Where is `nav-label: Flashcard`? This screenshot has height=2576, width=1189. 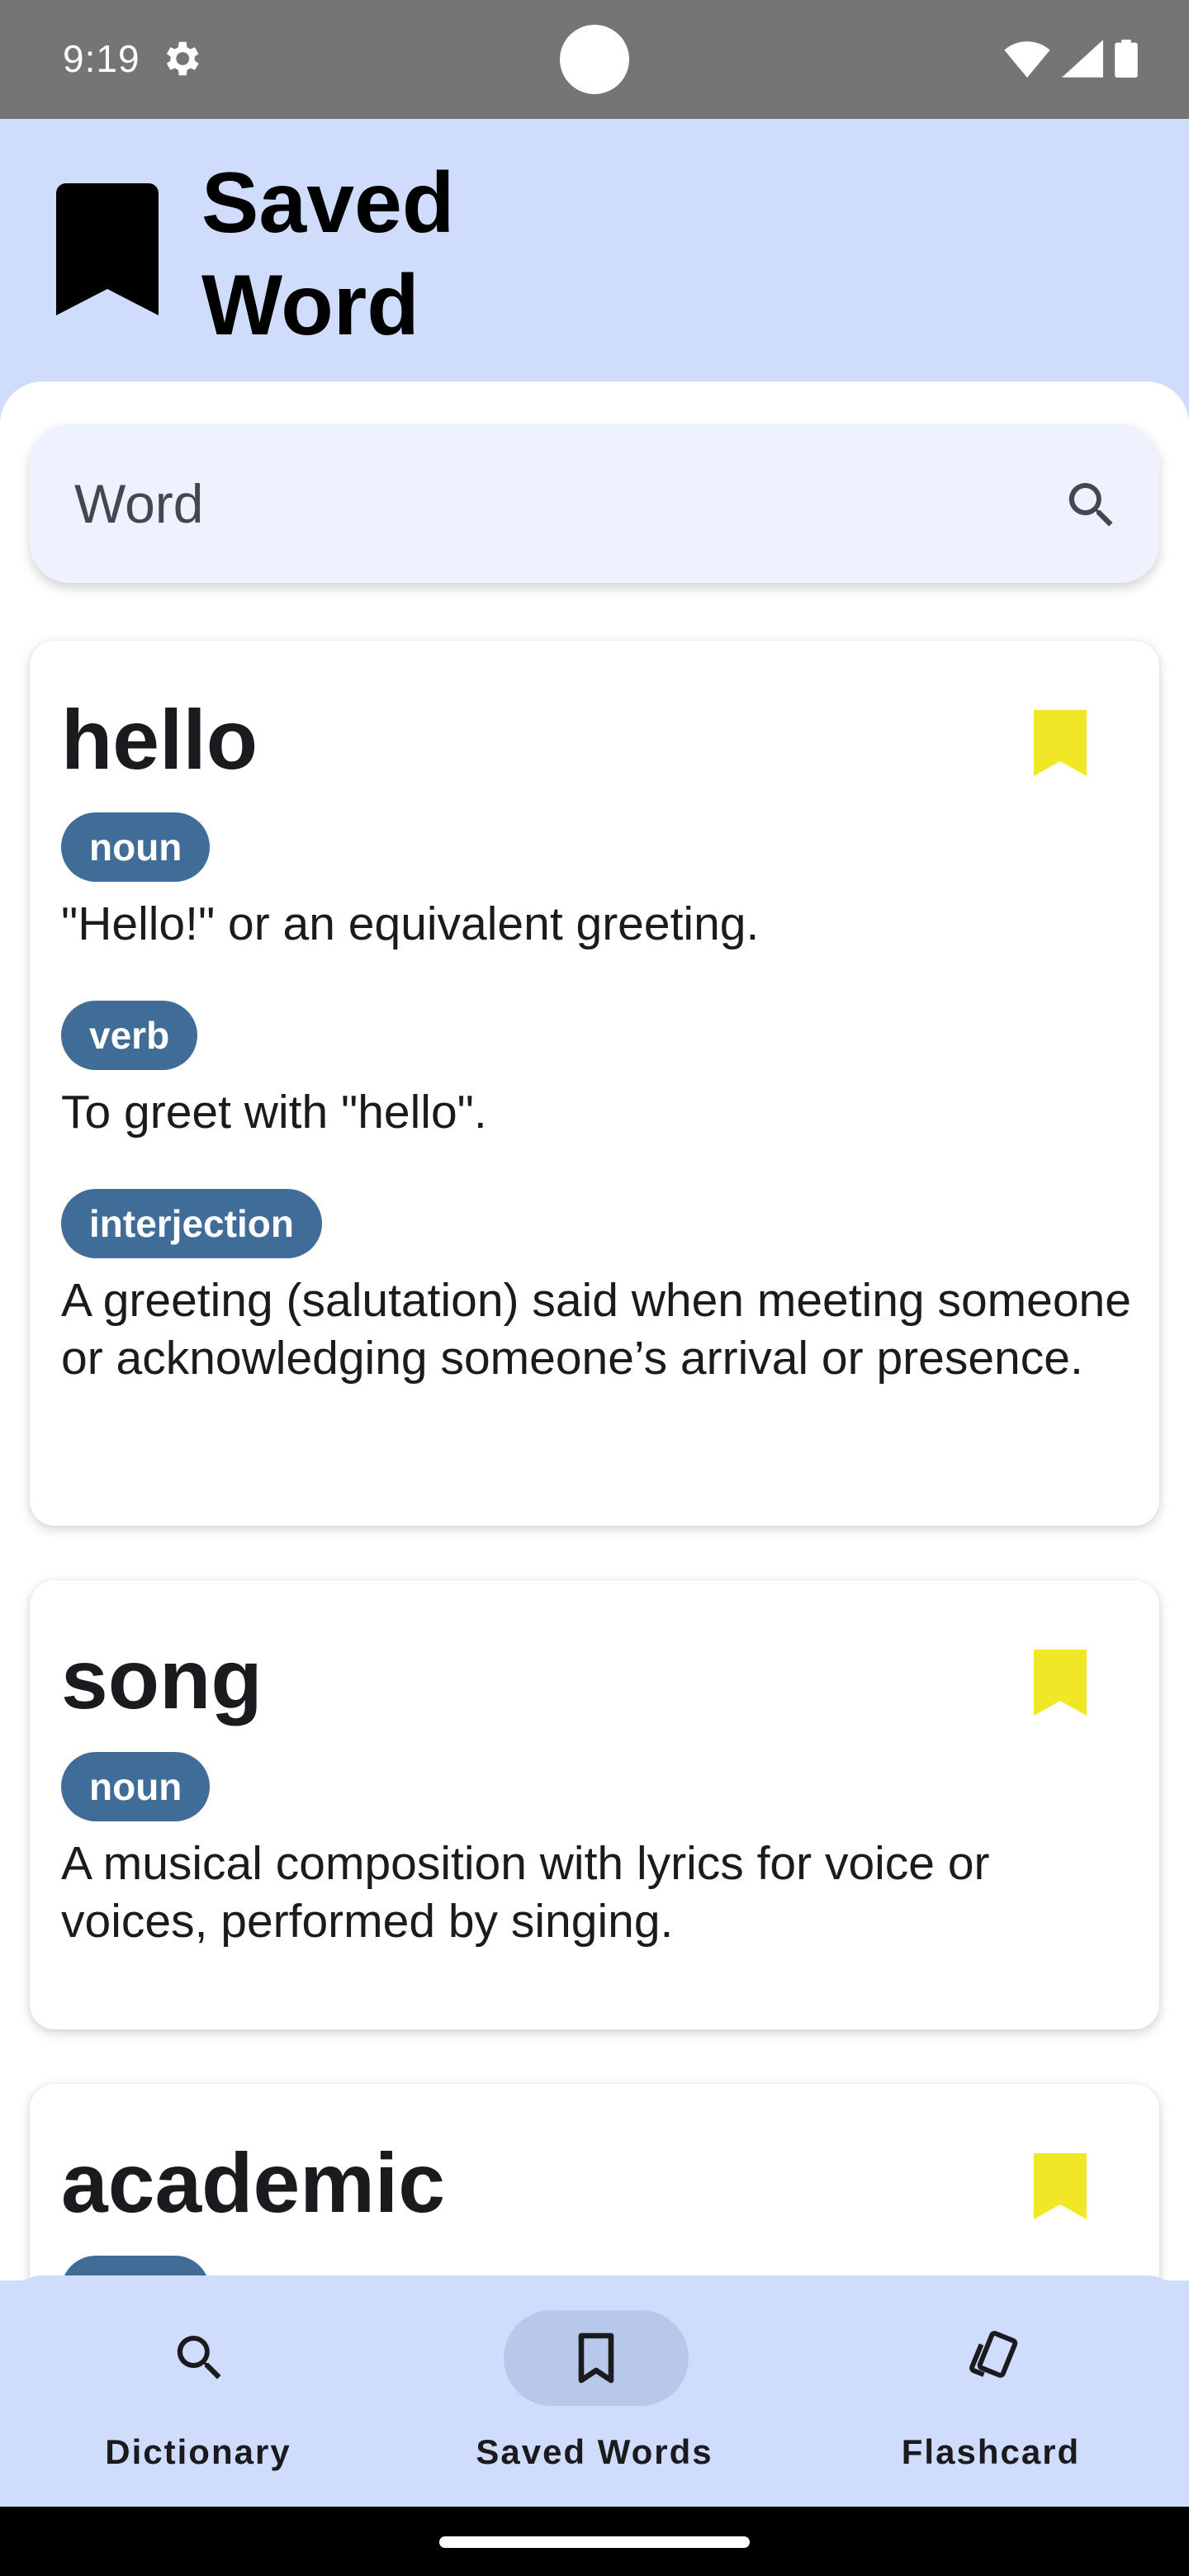
nav-label: Flashcard is located at coordinates (991, 2451).